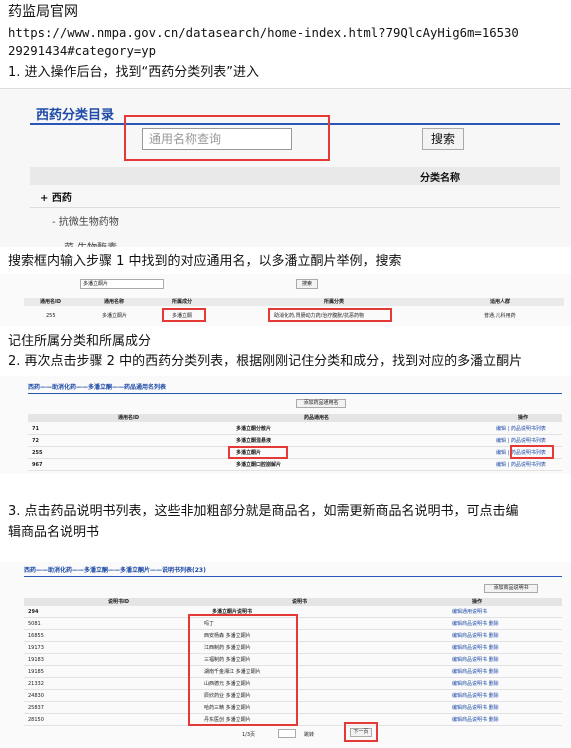 The width and height of the screenshot is (571, 748). I want to click on highlight-target-drug, so click(258, 452).